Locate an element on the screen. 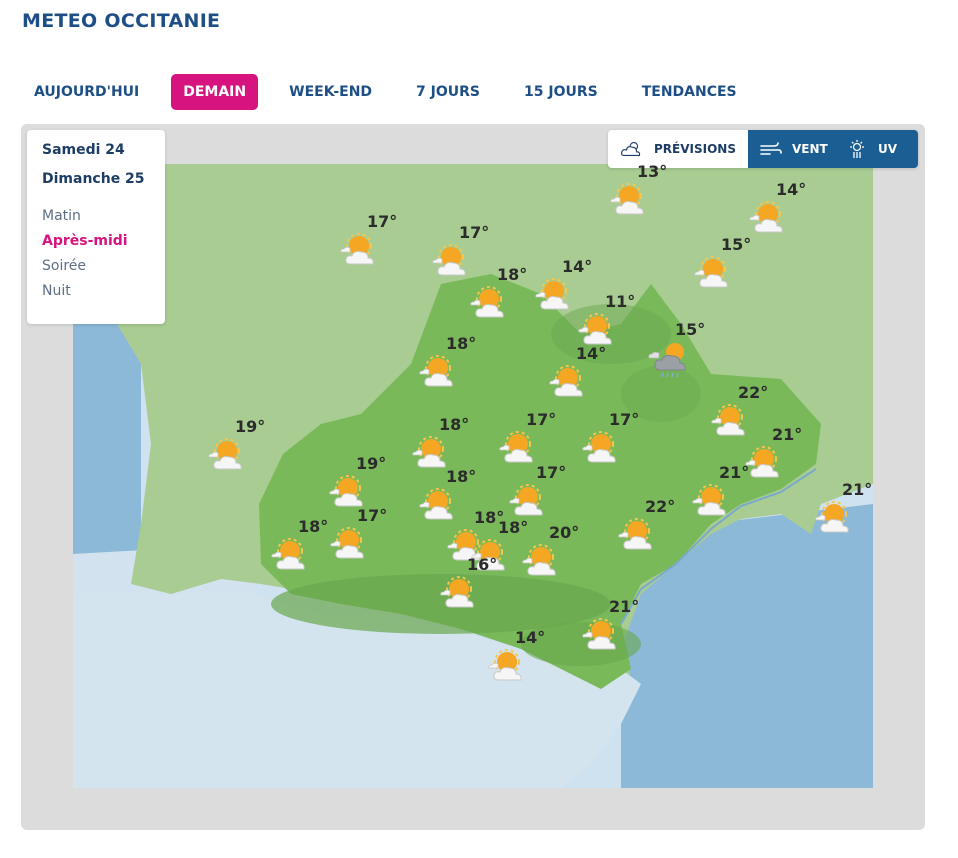 Image resolution: width=958 pixels, height=858 pixels. forecast-marker: 11° is located at coordinates (608, 319).